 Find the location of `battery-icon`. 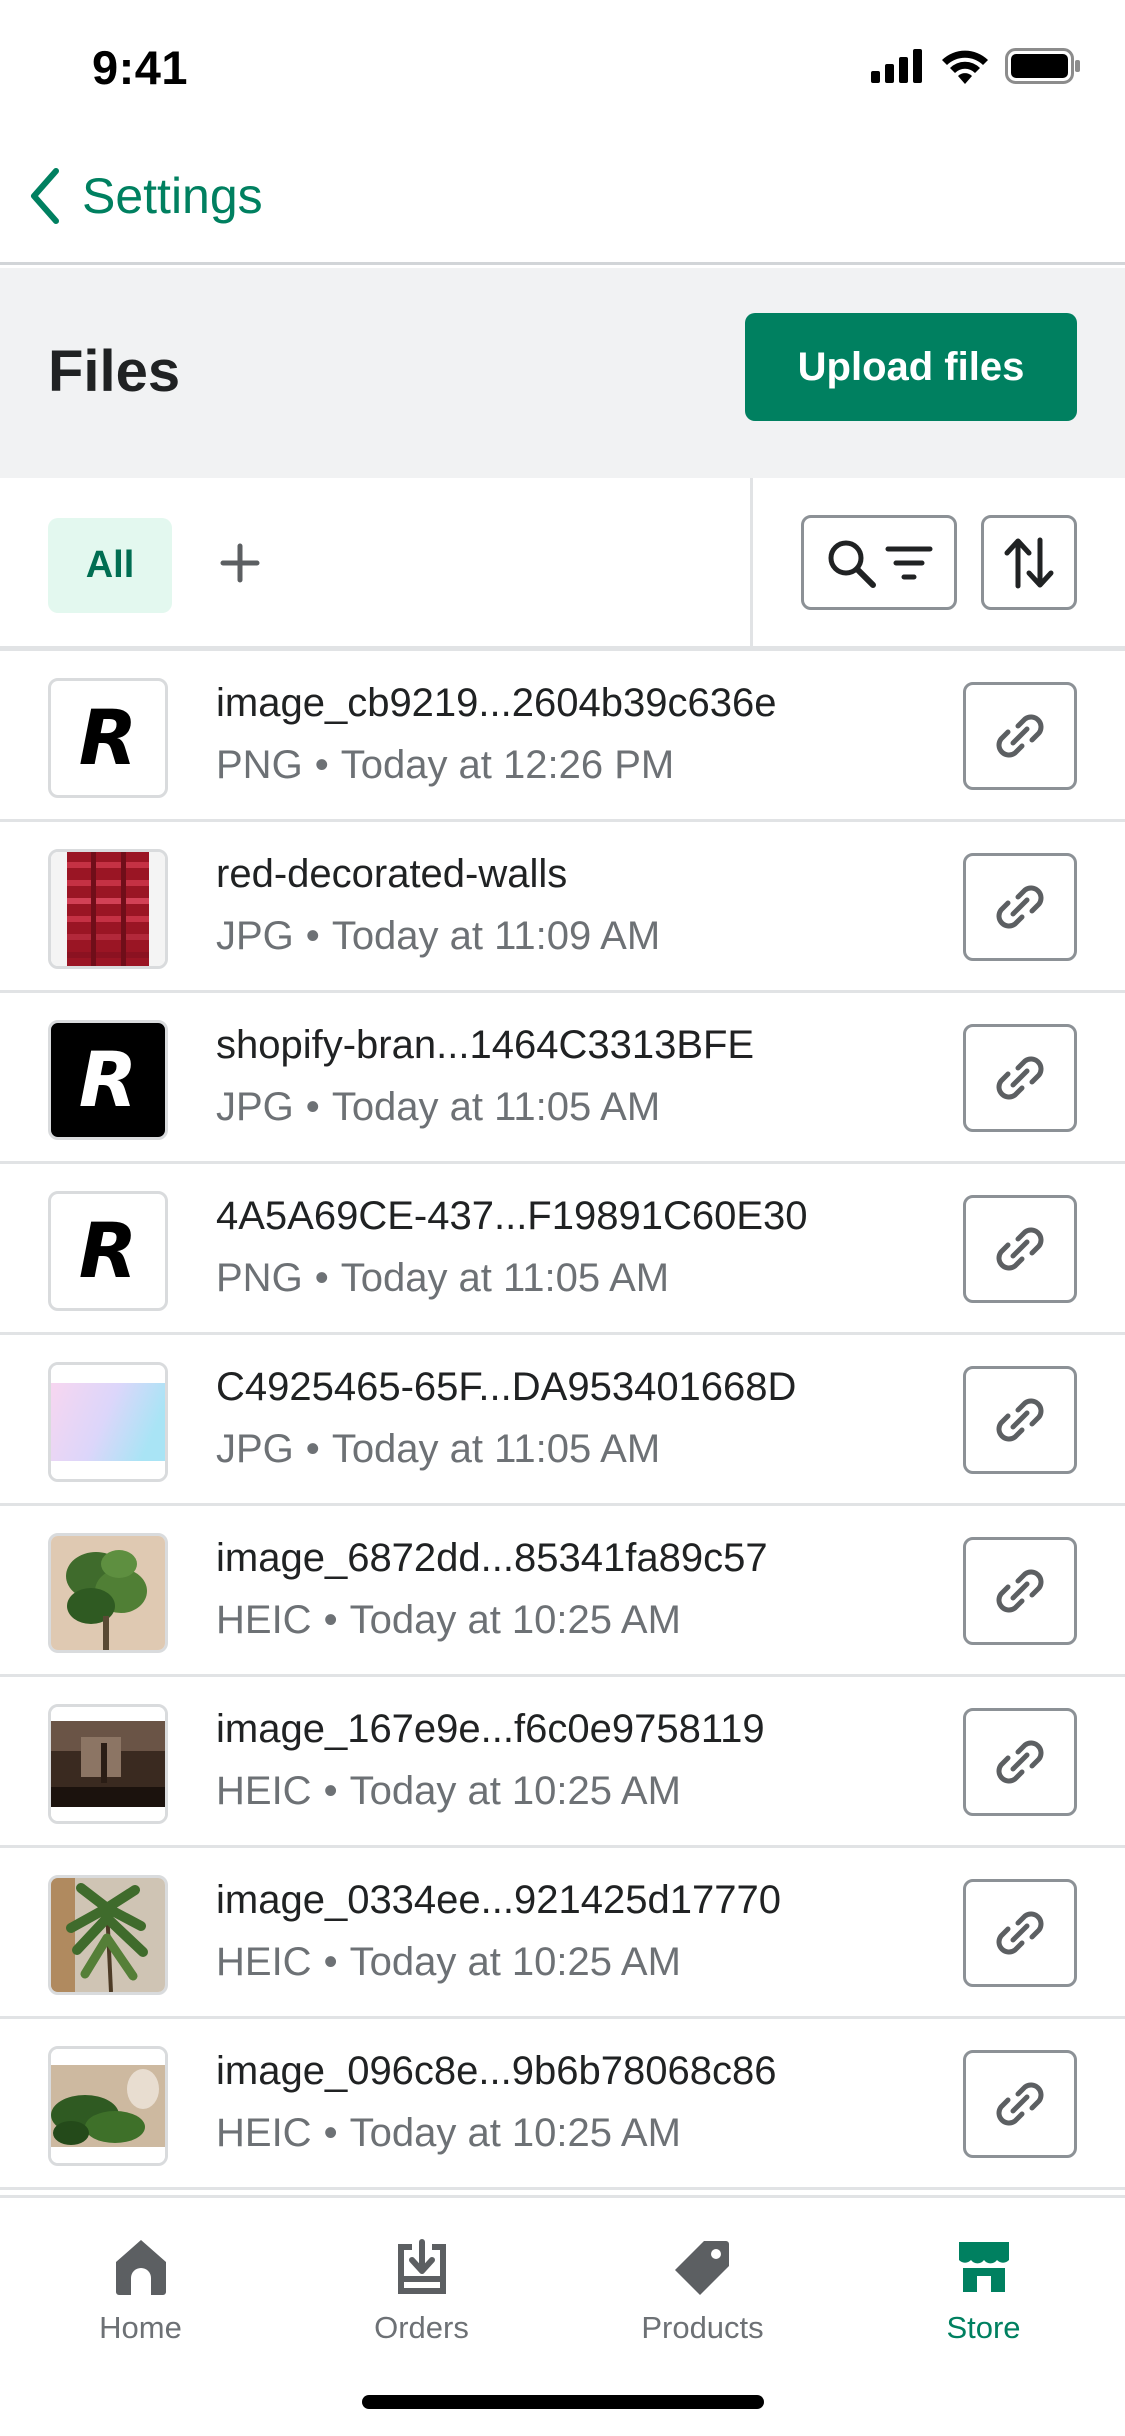

battery-icon is located at coordinates (1042, 66).